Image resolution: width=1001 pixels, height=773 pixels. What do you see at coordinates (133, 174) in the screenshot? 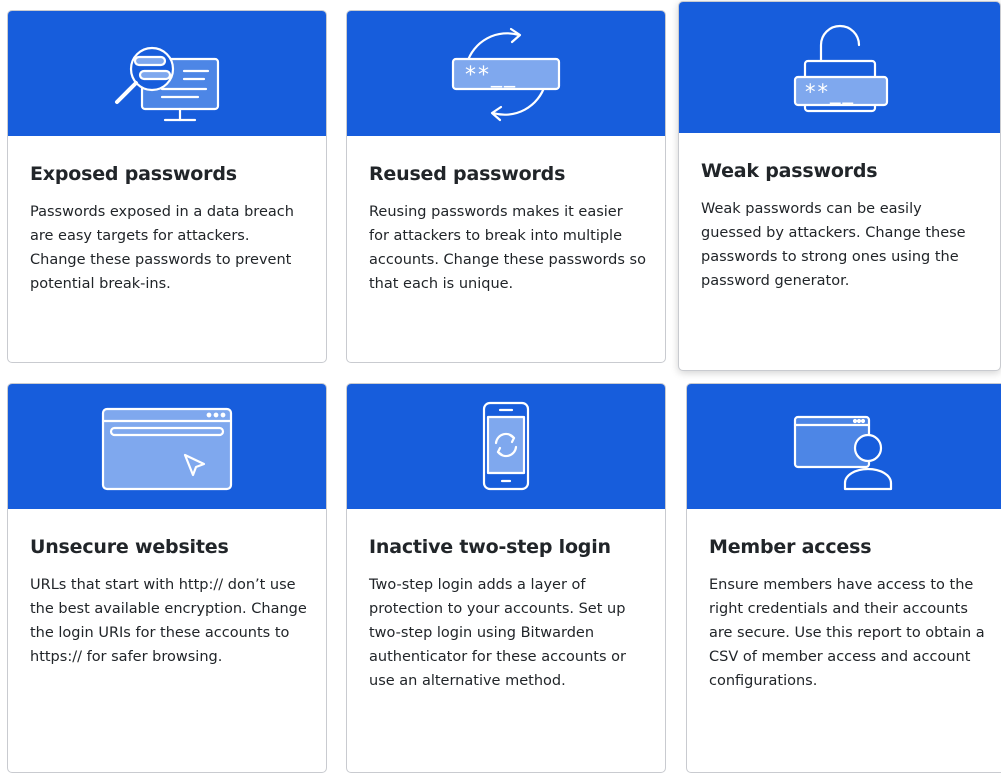
I see `card-title: Exposed passwords` at bounding box center [133, 174].